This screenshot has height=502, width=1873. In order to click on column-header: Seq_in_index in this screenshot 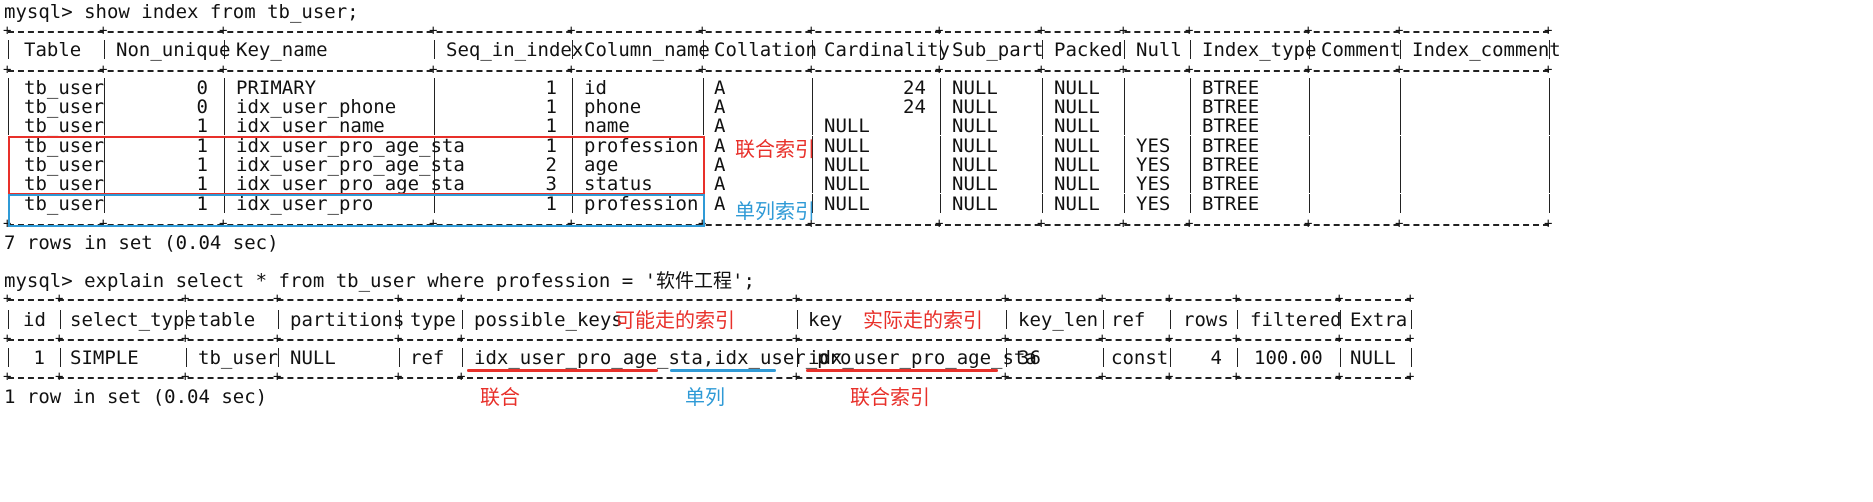, I will do `click(515, 50)`.